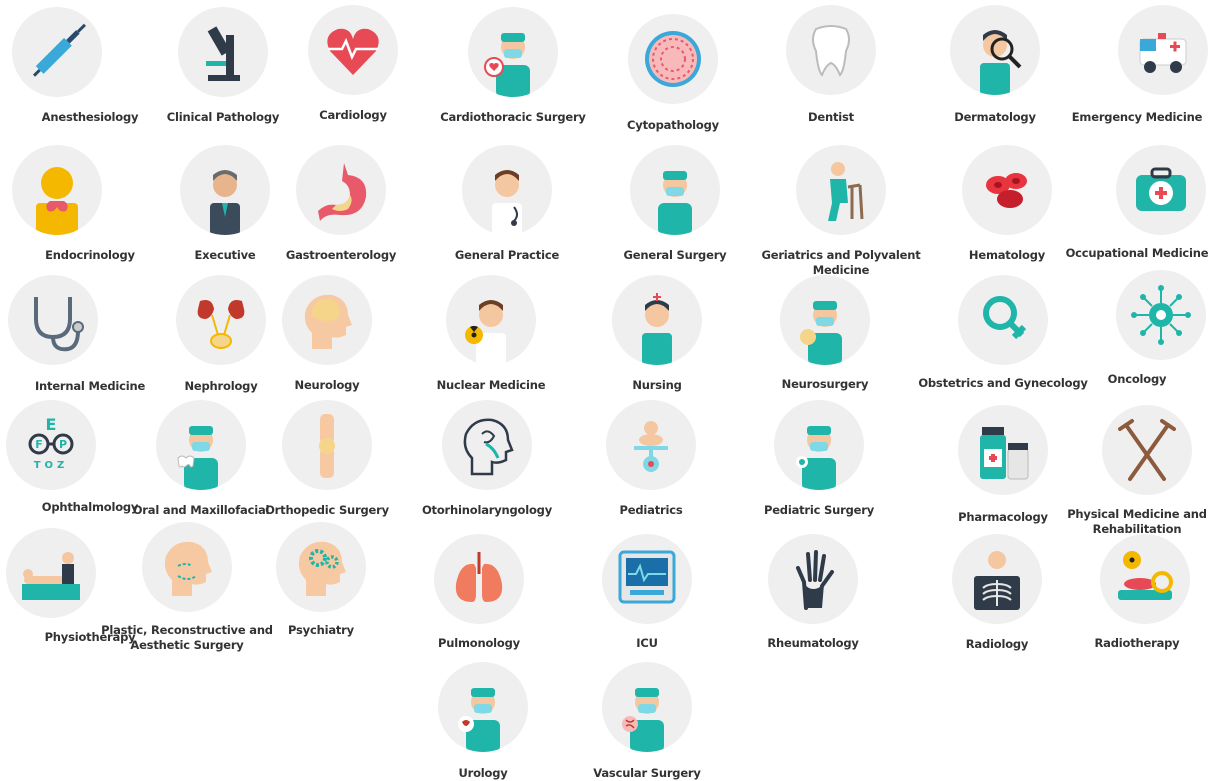  What do you see at coordinates (57, 190) in the screenshot?
I see `thyroid-icon` at bounding box center [57, 190].